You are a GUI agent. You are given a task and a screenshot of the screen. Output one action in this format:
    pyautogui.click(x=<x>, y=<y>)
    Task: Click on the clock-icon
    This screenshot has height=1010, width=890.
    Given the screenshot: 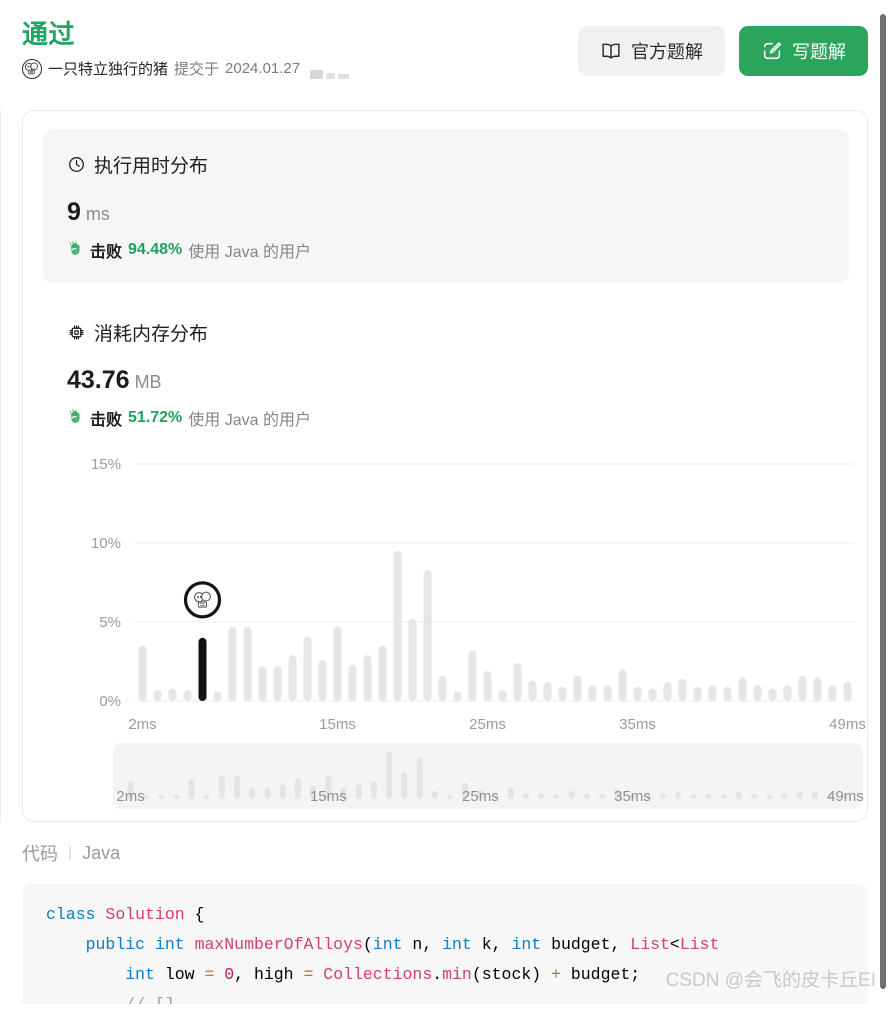 What is the action you would take?
    pyautogui.click(x=76, y=164)
    